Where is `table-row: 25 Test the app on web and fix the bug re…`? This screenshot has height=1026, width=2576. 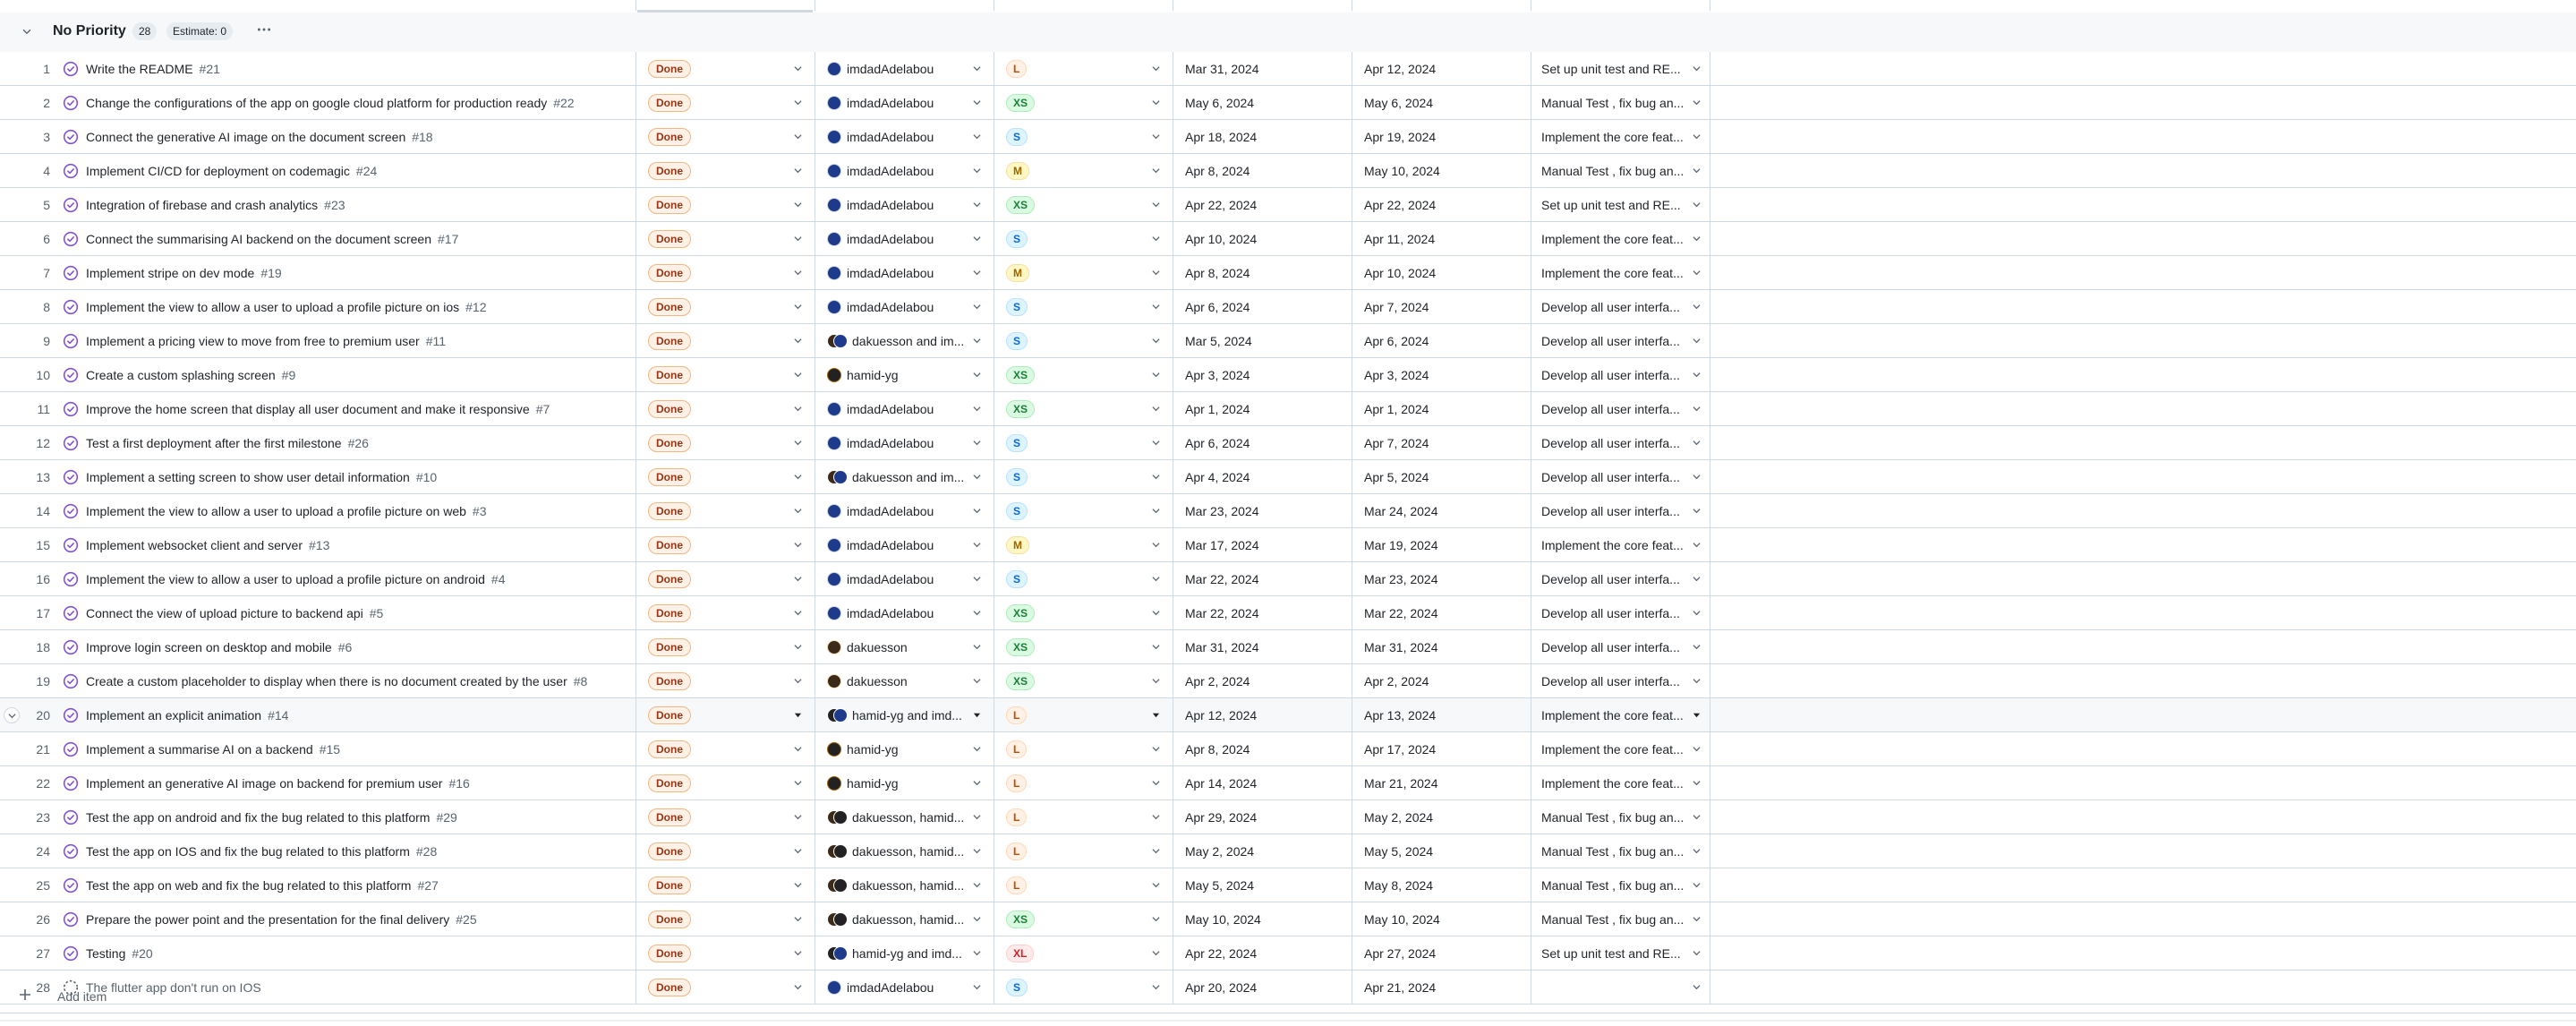 table-row: 25 Test the app on web and fix the bug re… is located at coordinates (1288, 885).